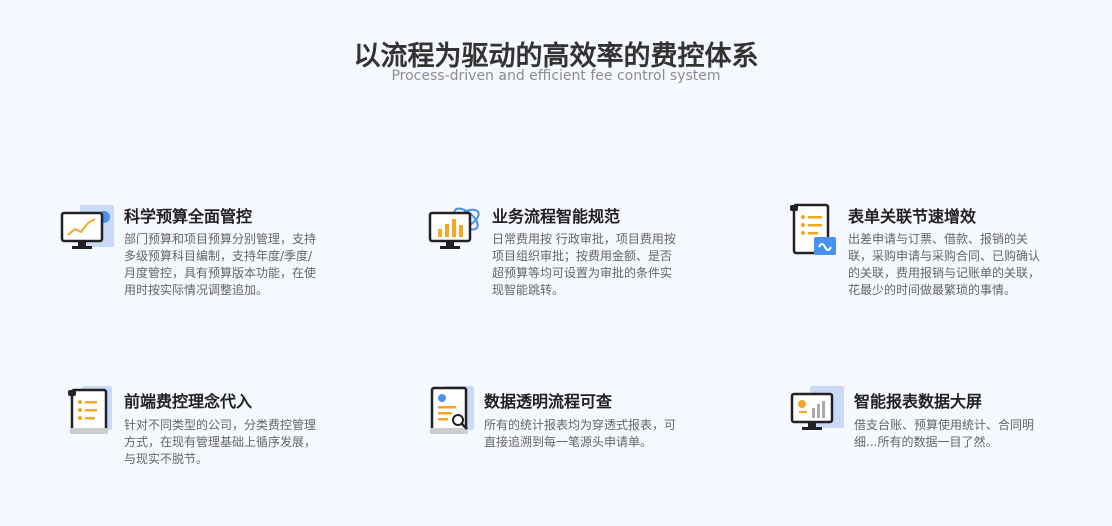 This screenshot has height=526, width=1112. Describe the element at coordinates (454, 228) in the screenshot. I see `monitor-bar-chart-icon` at that location.